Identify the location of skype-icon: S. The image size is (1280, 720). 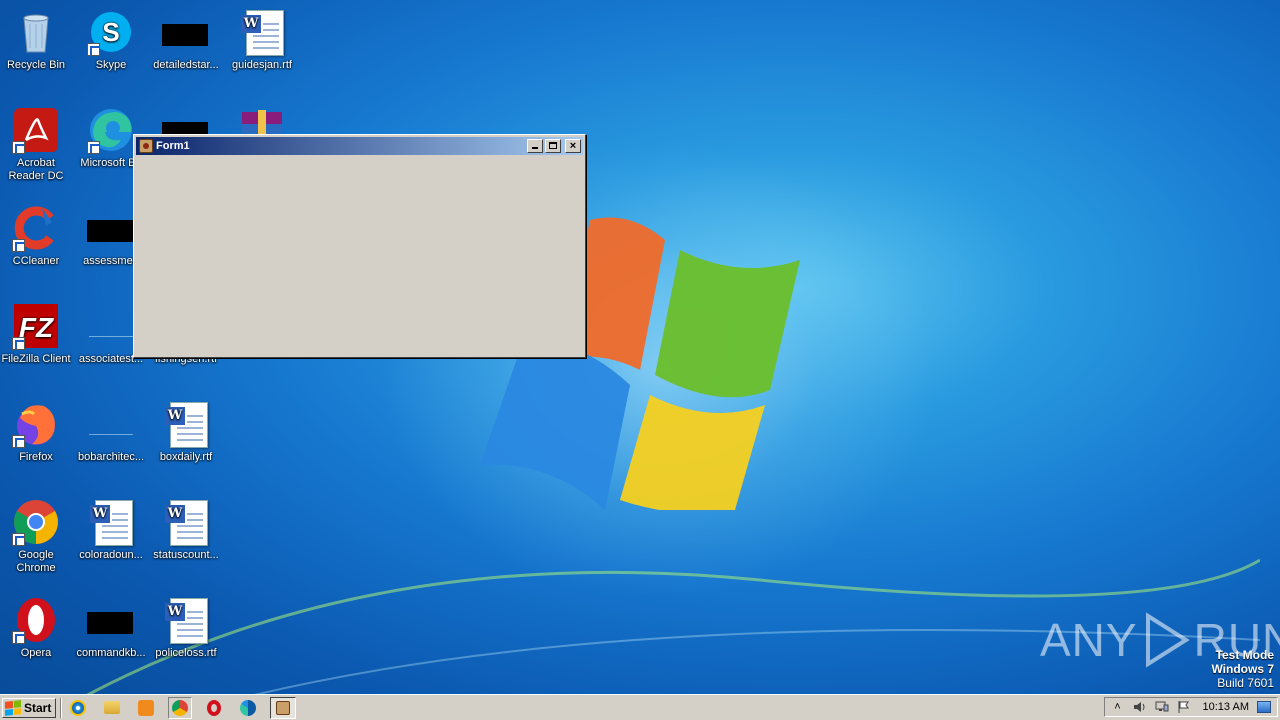
(111, 32).